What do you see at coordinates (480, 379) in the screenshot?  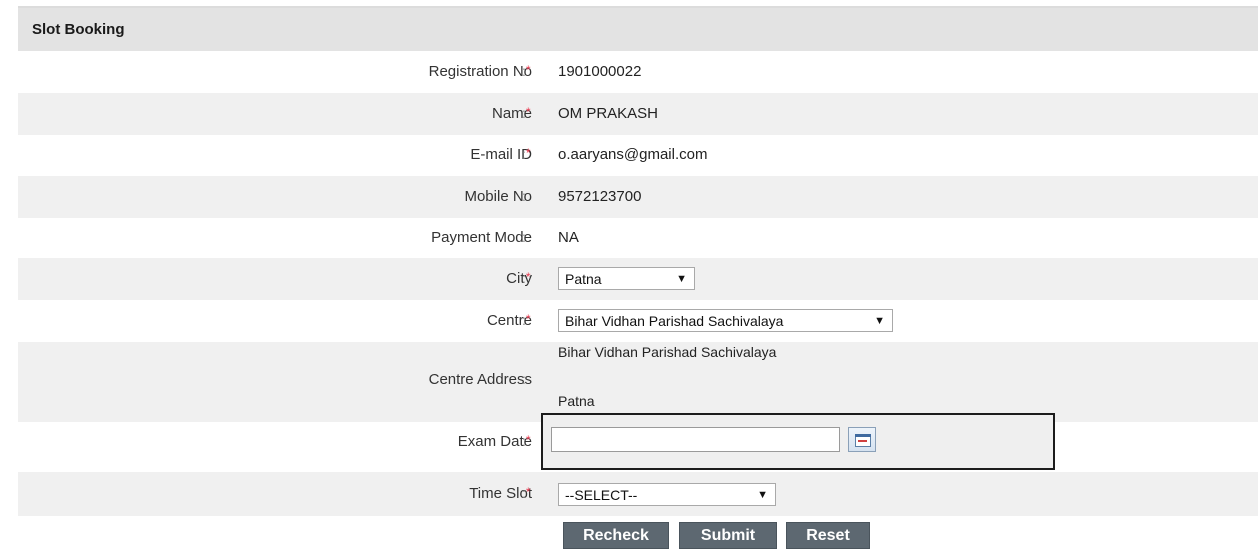 I see `centre-address-label: Centre Address` at bounding box center [480, 379].